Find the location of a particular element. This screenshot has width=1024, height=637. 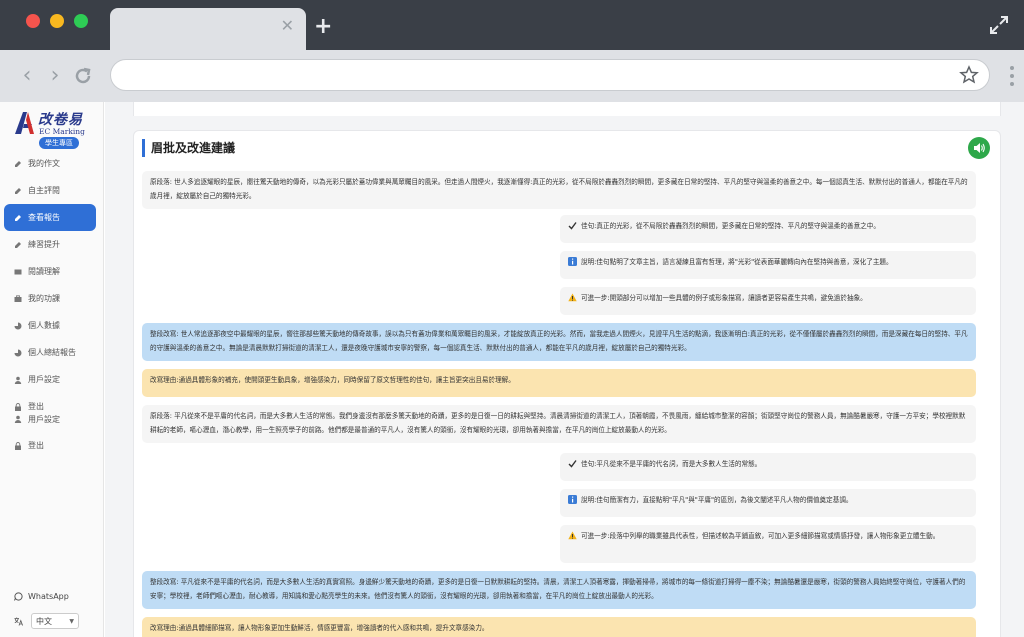

sidebar-item-self-review: 自主評閱 is located at coordinates (52, 190).